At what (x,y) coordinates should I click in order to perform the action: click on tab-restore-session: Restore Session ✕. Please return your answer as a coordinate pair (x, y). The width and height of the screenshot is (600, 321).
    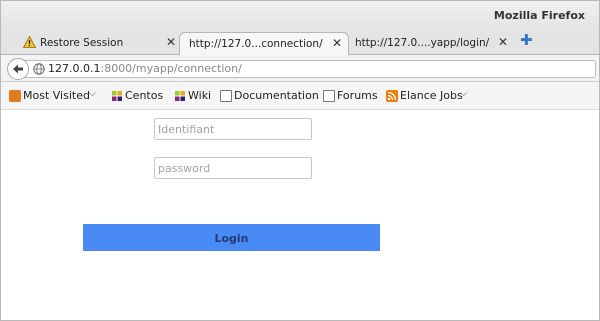
    Looking at the image, I should click on (101, 43).